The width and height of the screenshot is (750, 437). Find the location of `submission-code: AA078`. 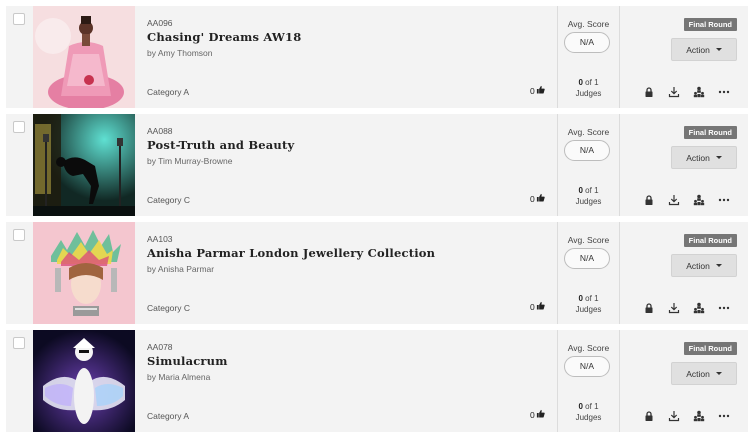

submission-code: AA078 is located at coordinates (160, 347).